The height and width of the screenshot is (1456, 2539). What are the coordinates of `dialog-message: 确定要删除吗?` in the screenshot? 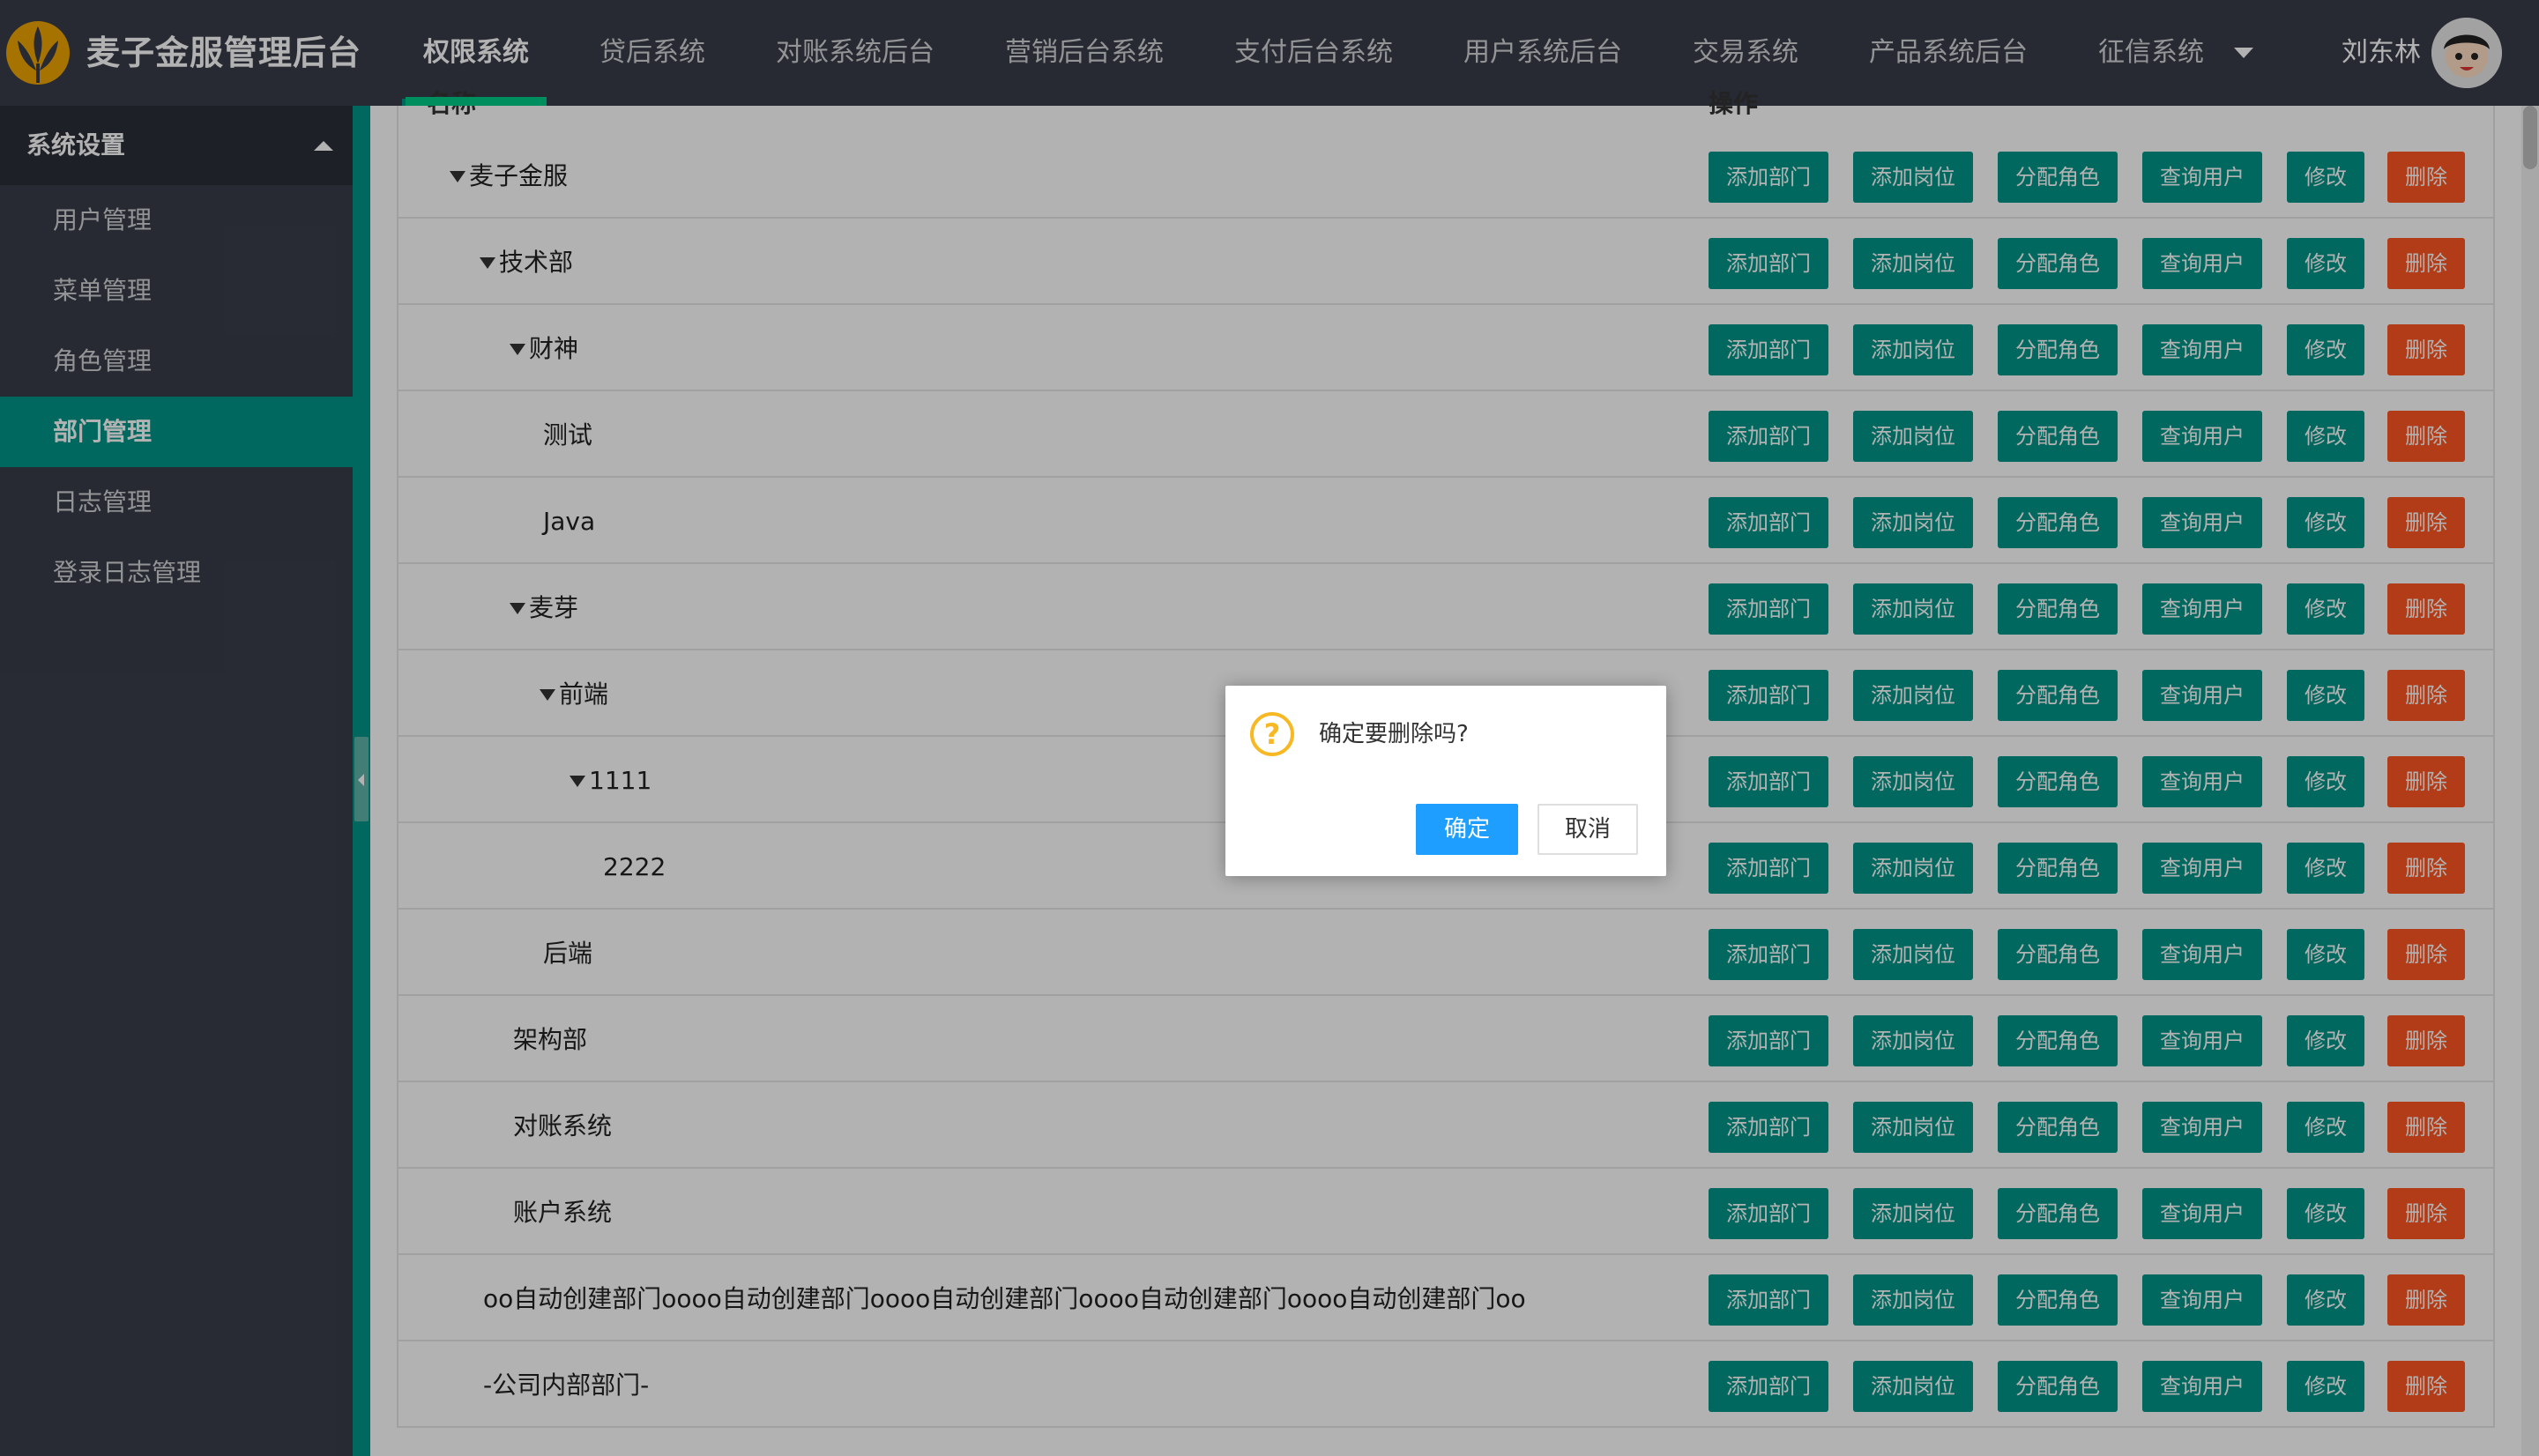 It's located at (1394, 734).